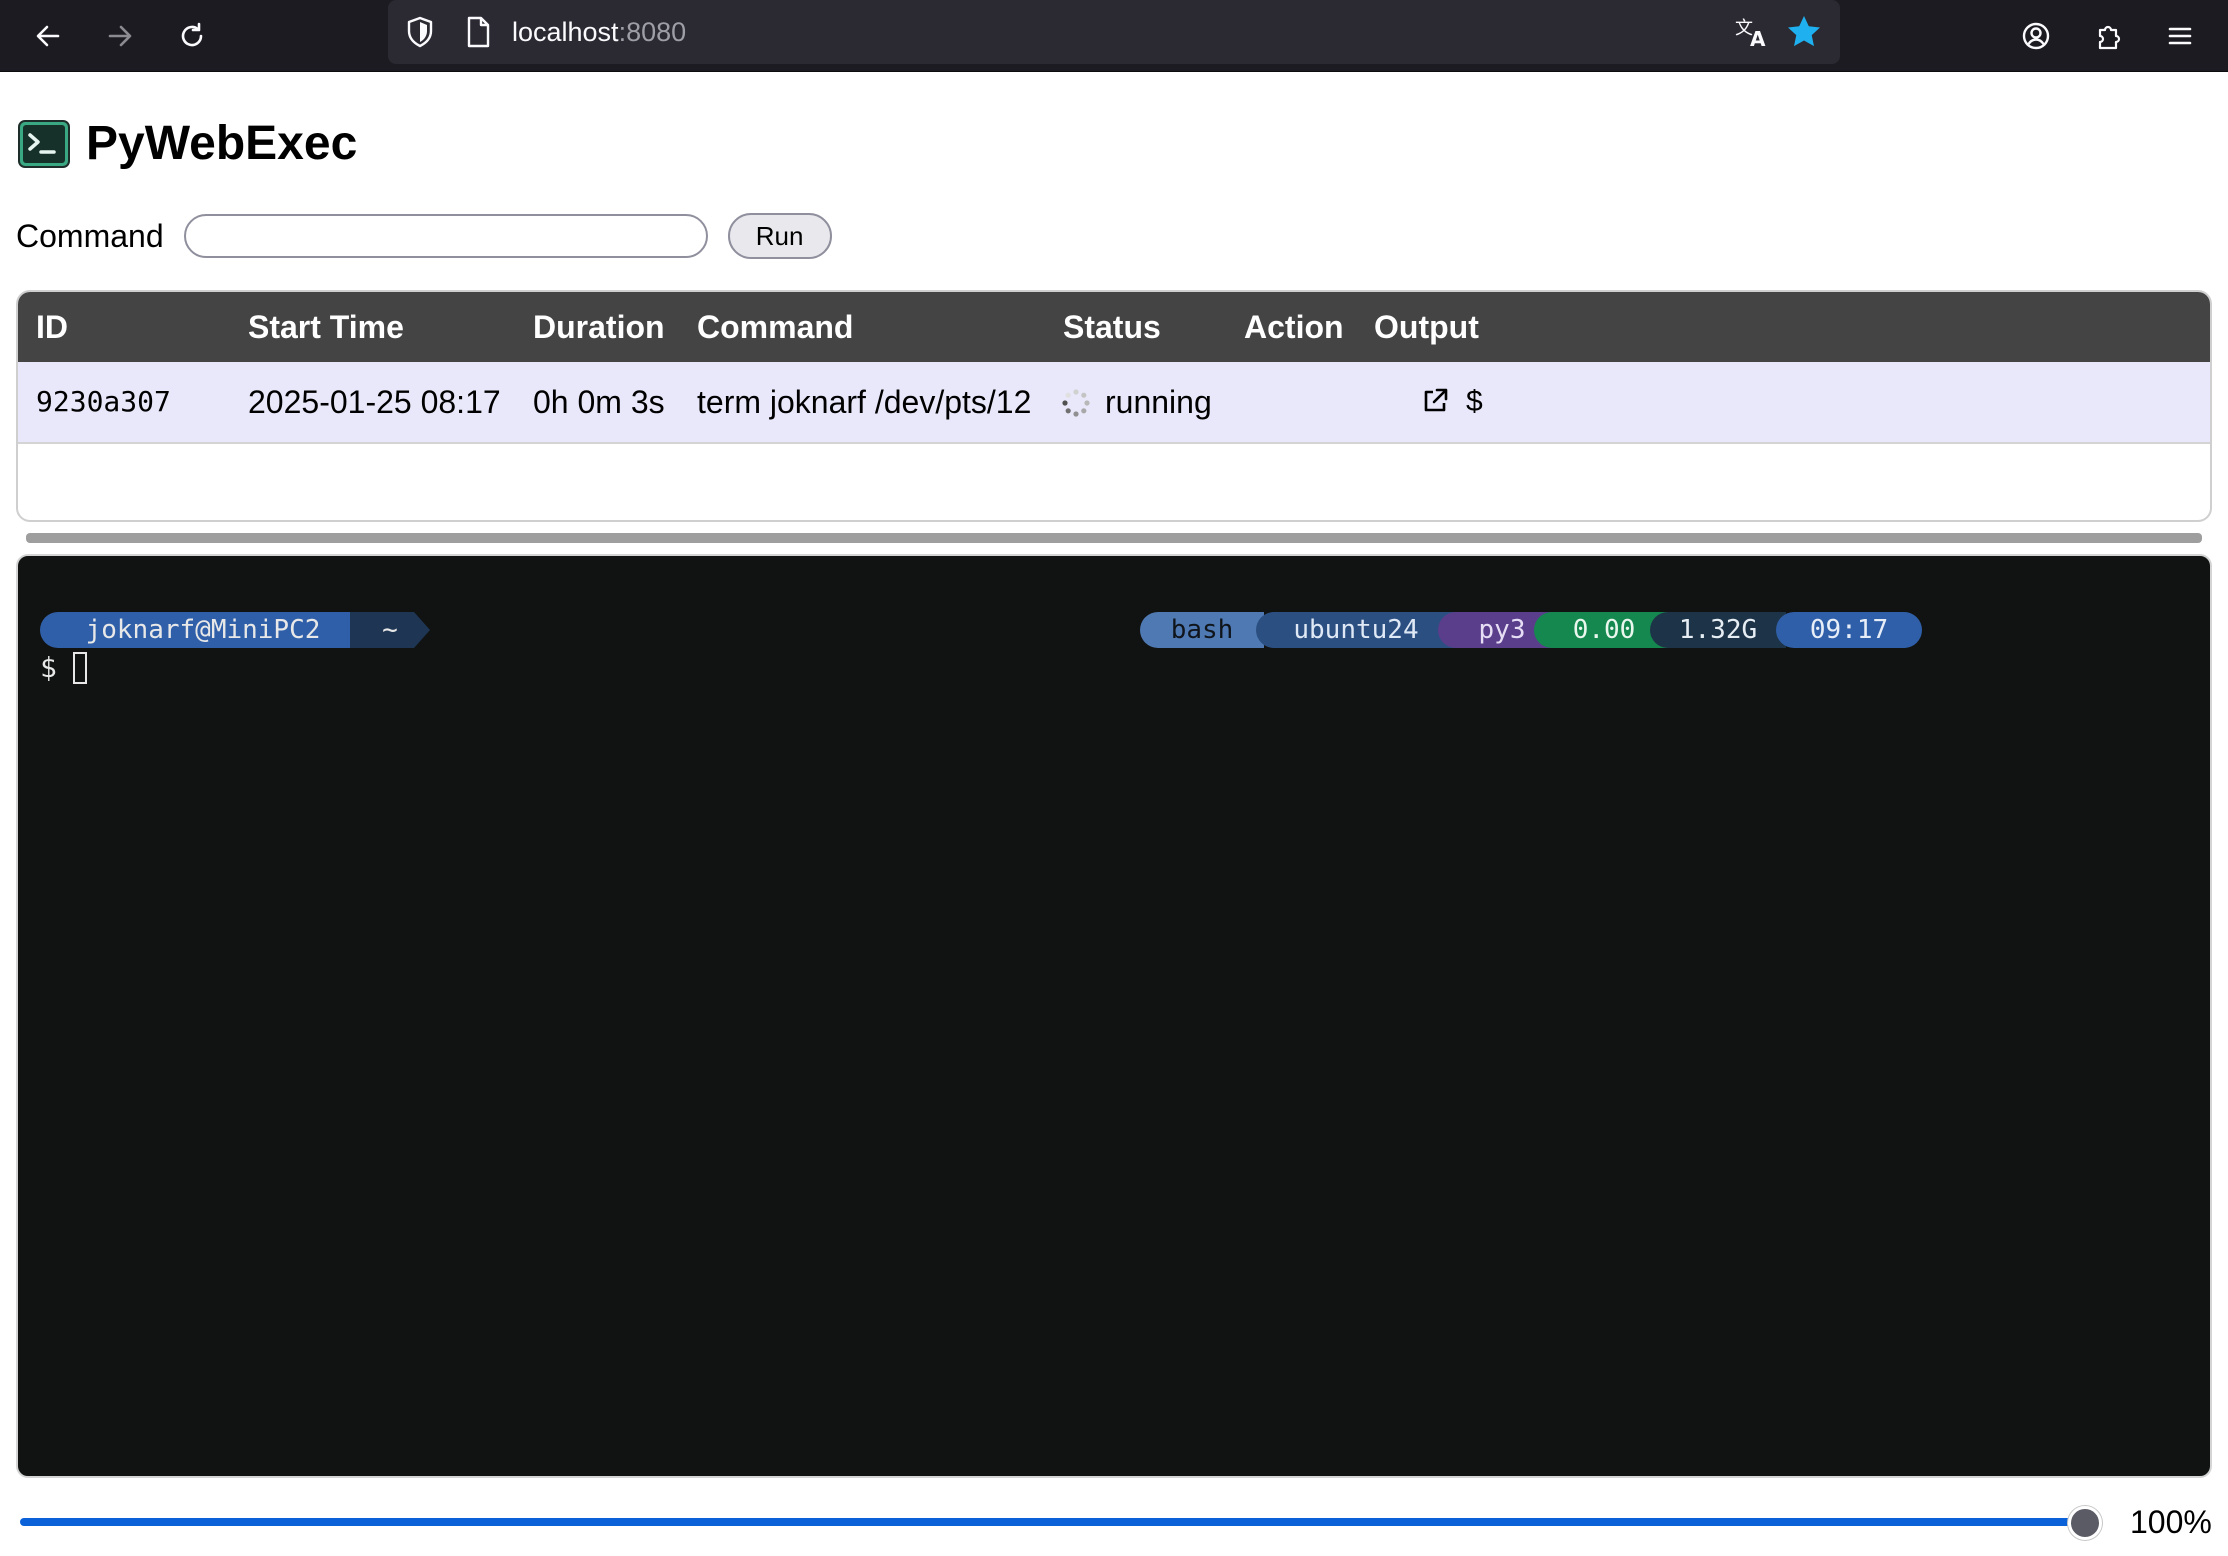 This screenshot has height=1556, width=2228. Describe the element at coordinates (1426, 327) in the screenshot. I see `column-header-output: Output` at that location.